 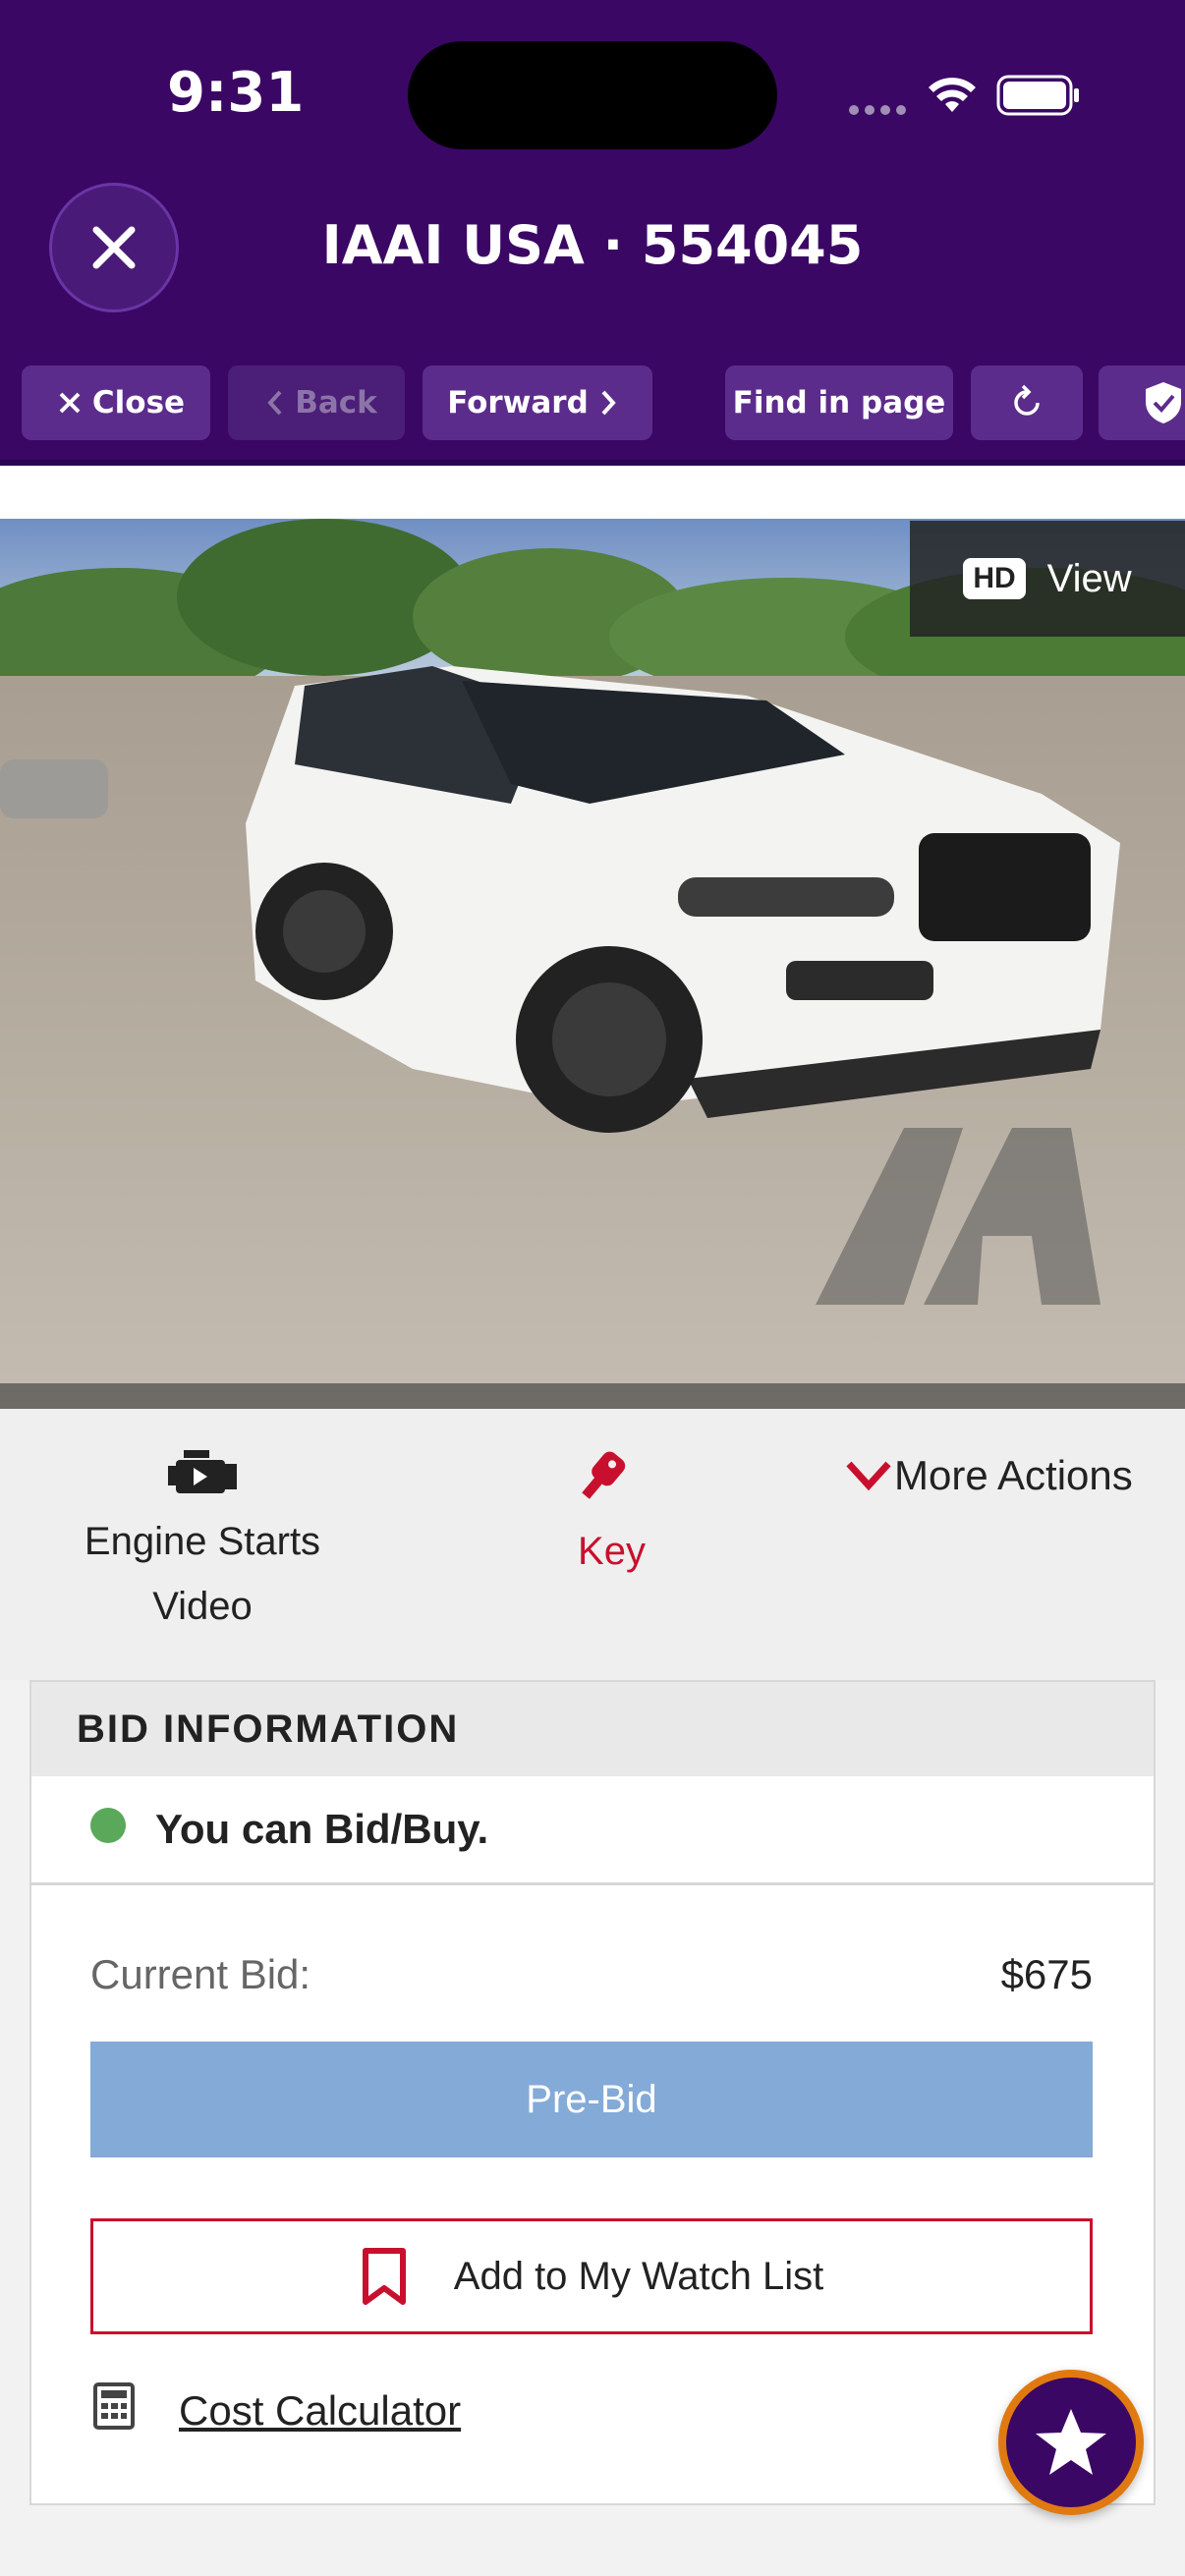 What do you see at coordinates (108, 1825) in the screenshot?
I see `status-dot-icon` at bounding box center [108, 1825].